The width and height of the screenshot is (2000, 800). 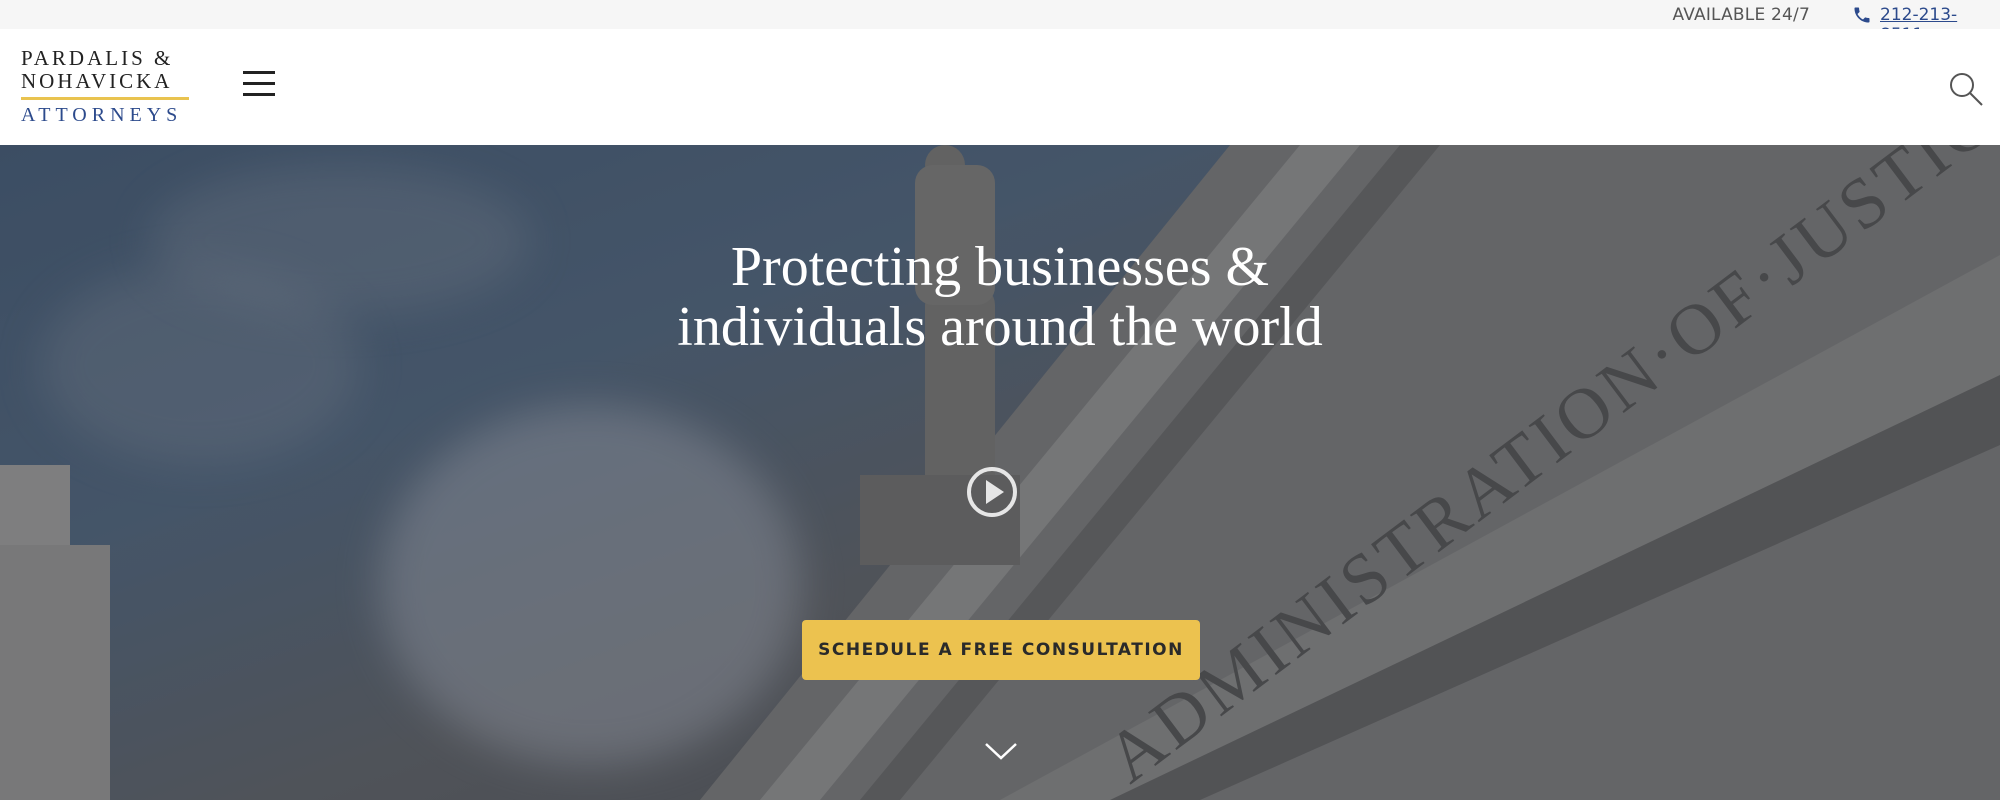 I want to click on phone-contact: 212-213-8511, so click(x=1925, y=24).